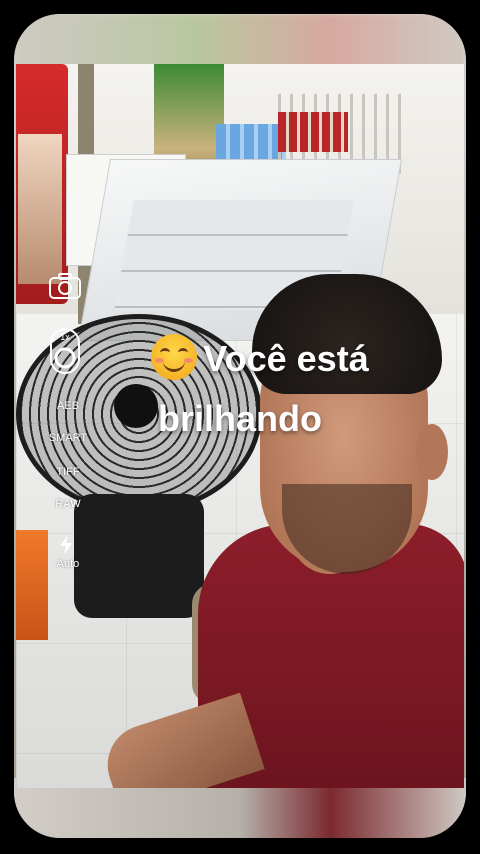 Image resolution: width=480 pixels, height=854 pixels. I want to click on camera-icon, so click(65, 286).